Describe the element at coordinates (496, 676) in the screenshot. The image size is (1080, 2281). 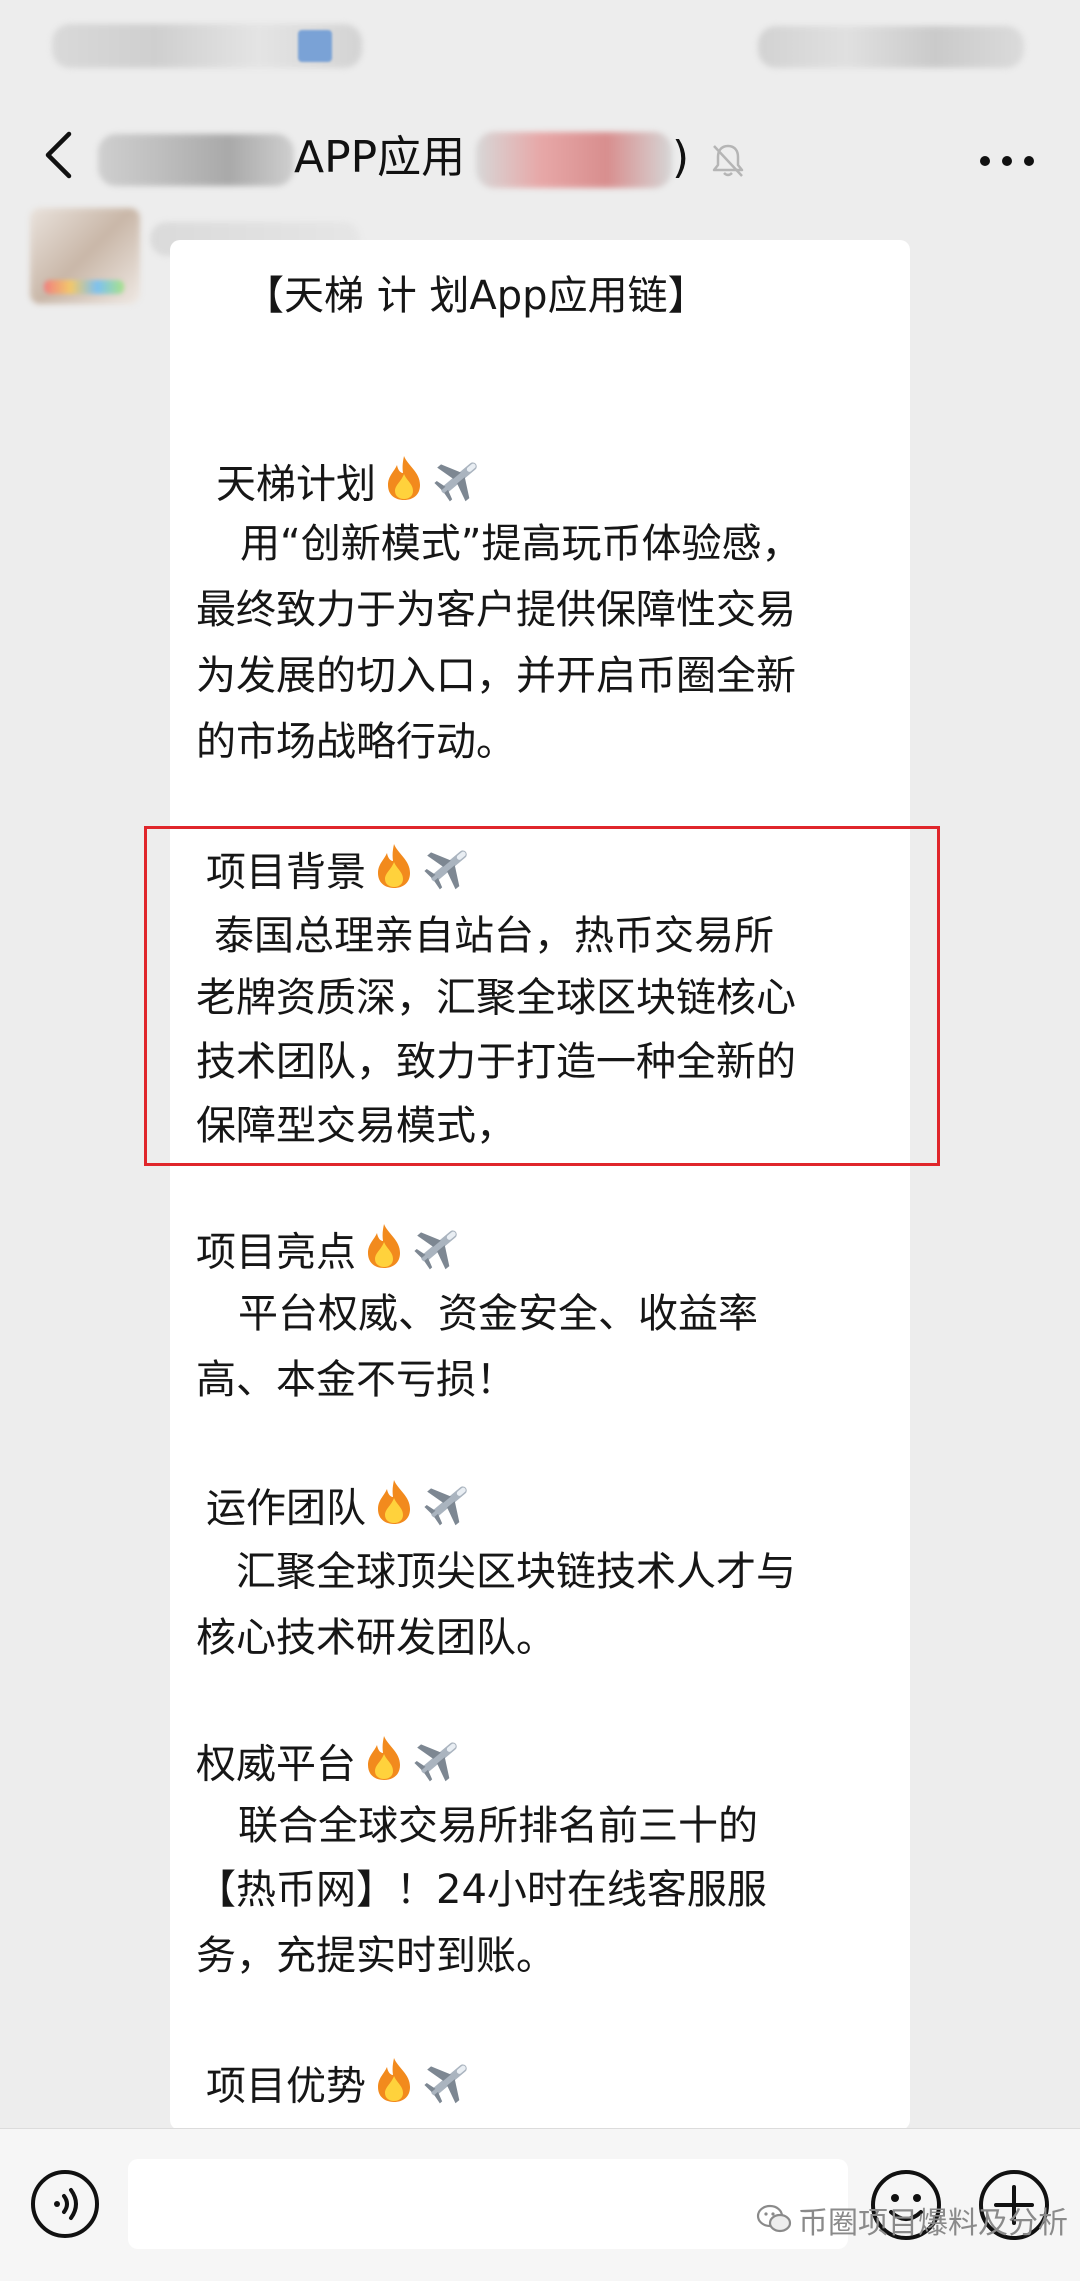
I see `message-line: 为发展的切入口，并开启币圈全新` at that location.